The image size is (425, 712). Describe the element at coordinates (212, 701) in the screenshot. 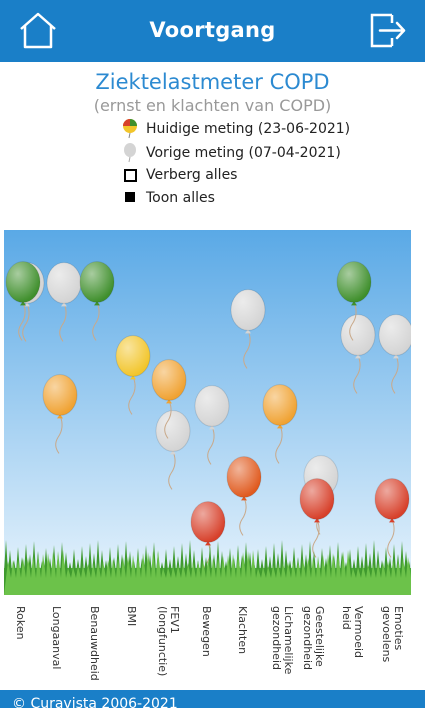

I see `footer: © Curavista 2006-2021` at that location.